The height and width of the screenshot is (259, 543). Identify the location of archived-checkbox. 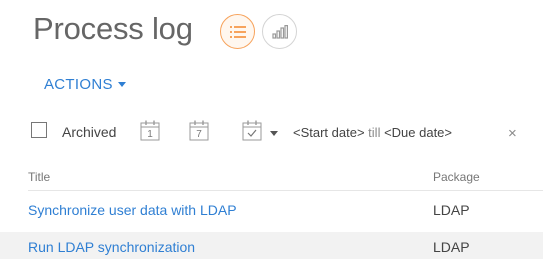
(39, 130).